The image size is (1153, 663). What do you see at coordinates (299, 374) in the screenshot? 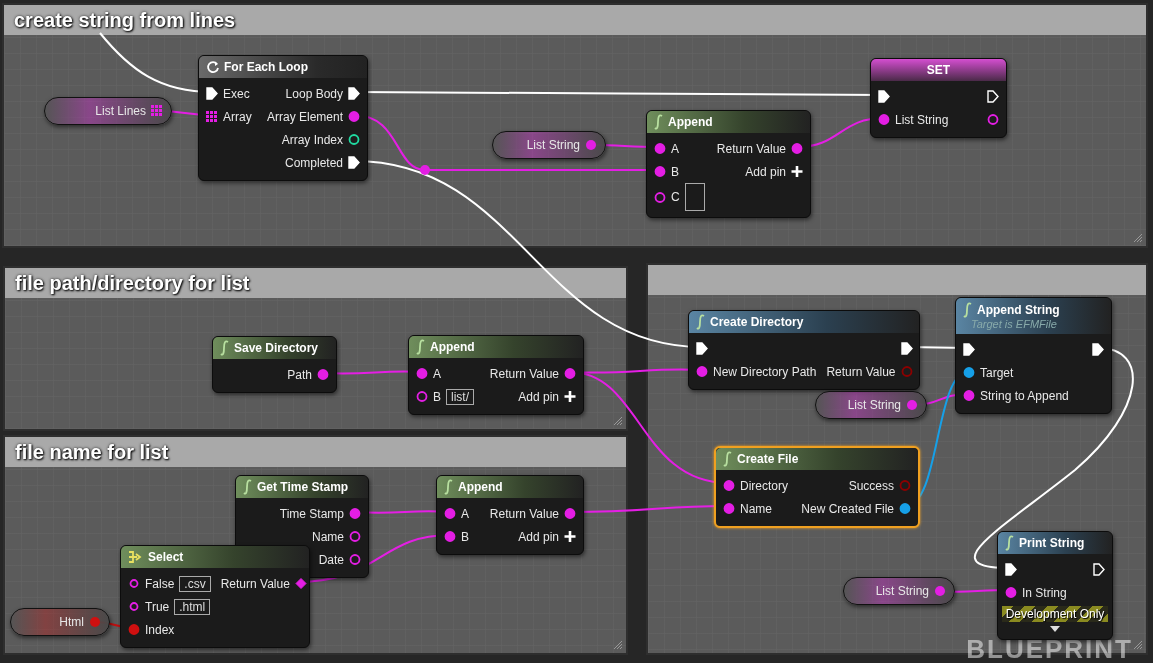
I see `pin-label: Path` at bounding box center [299, 374].